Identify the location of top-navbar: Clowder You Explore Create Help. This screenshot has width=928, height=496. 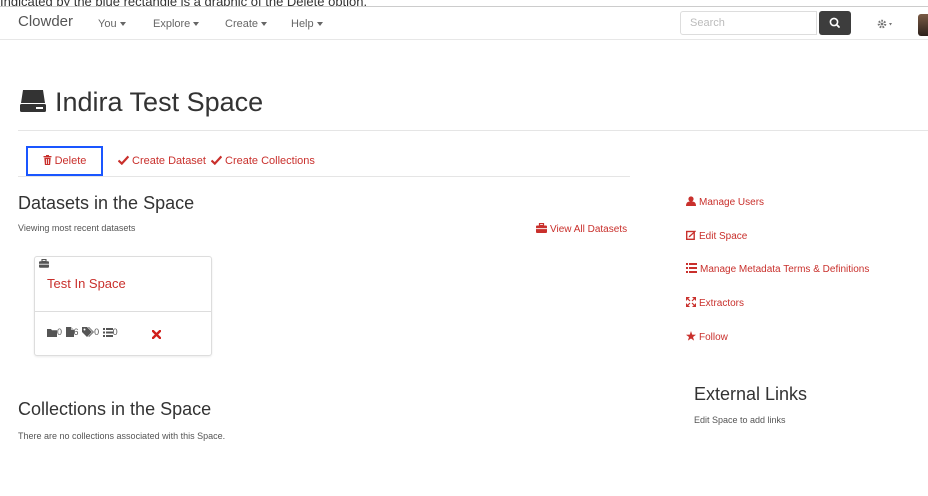
(464, 23).